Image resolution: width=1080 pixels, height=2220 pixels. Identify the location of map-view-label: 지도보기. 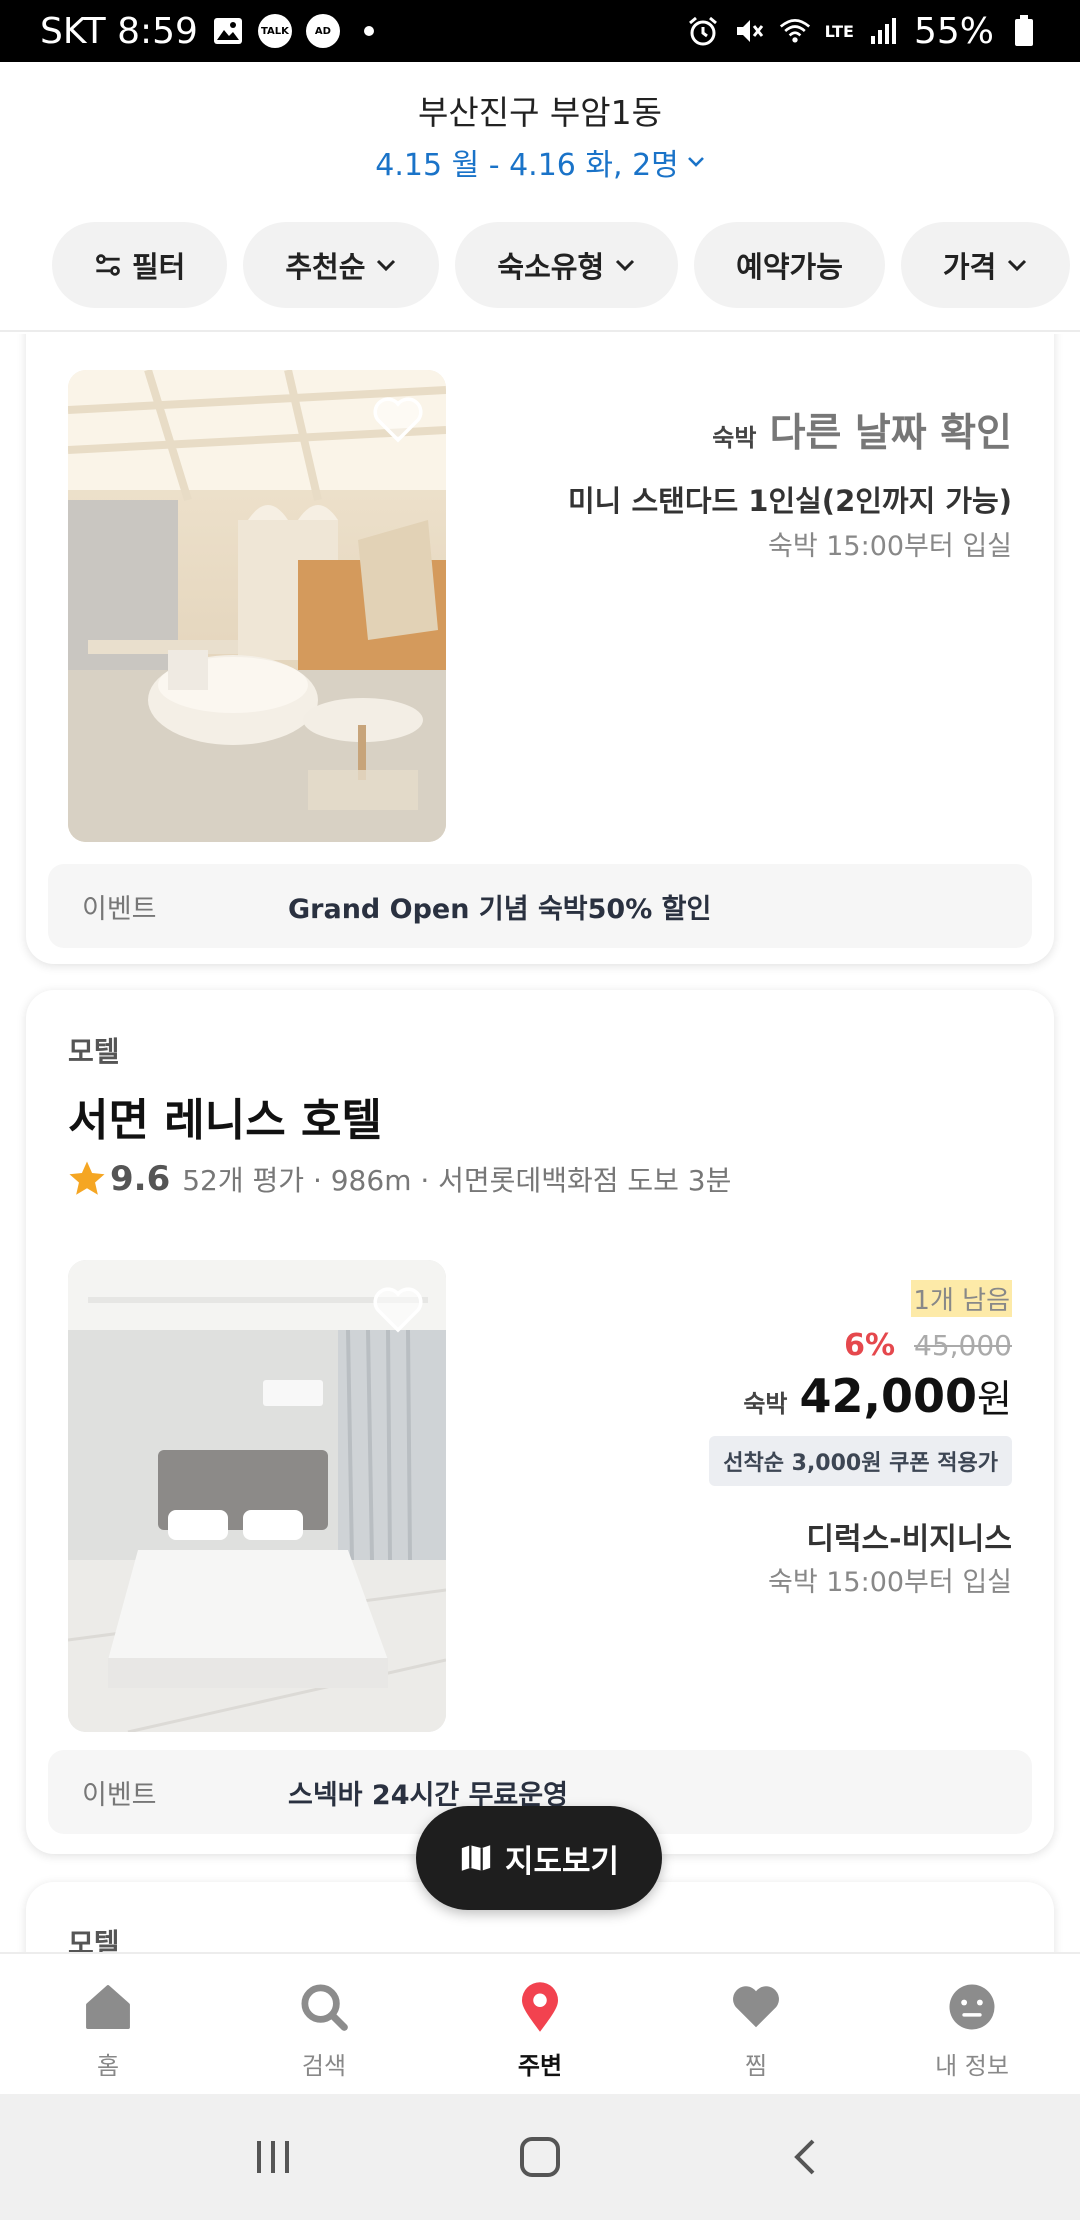
(562, 1861).